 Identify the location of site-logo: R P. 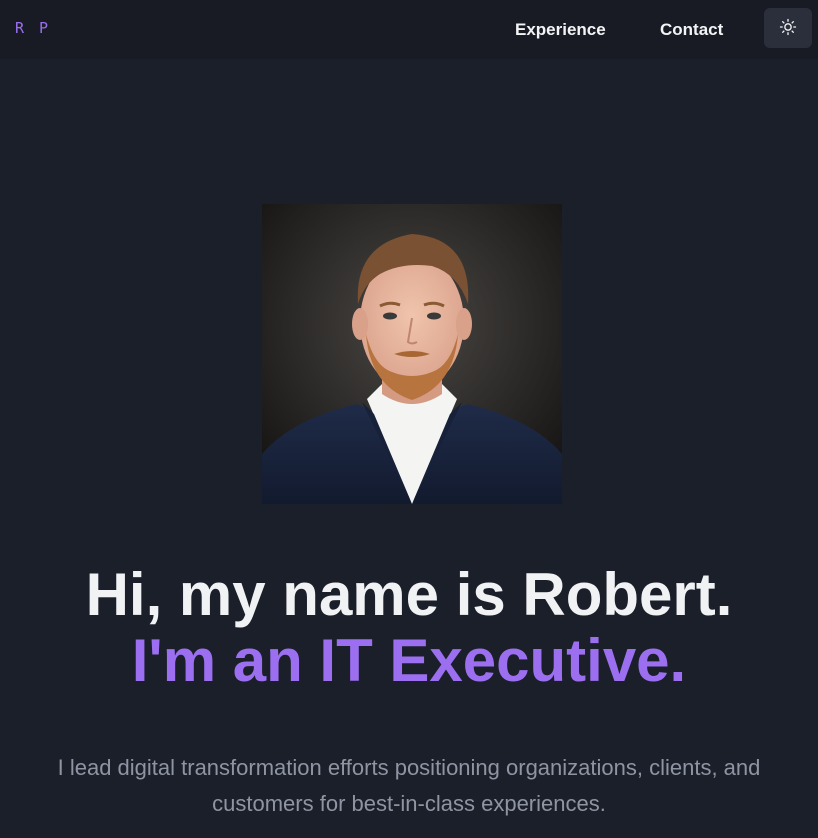
(33, 28).